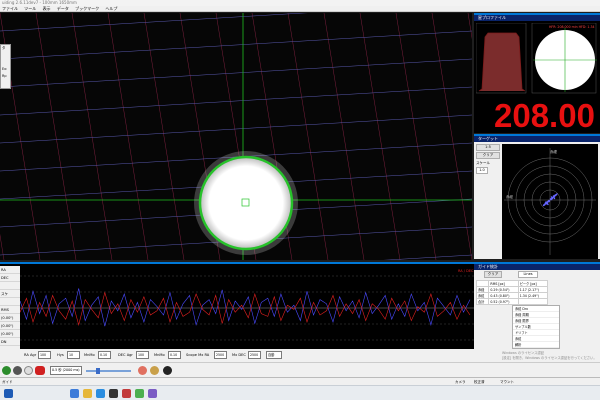 The height and width of the screenshot is (400, 600). Describe the element at coordinates (10, 342) in the screenshot. I see `graph-side-item: DN` at that location.